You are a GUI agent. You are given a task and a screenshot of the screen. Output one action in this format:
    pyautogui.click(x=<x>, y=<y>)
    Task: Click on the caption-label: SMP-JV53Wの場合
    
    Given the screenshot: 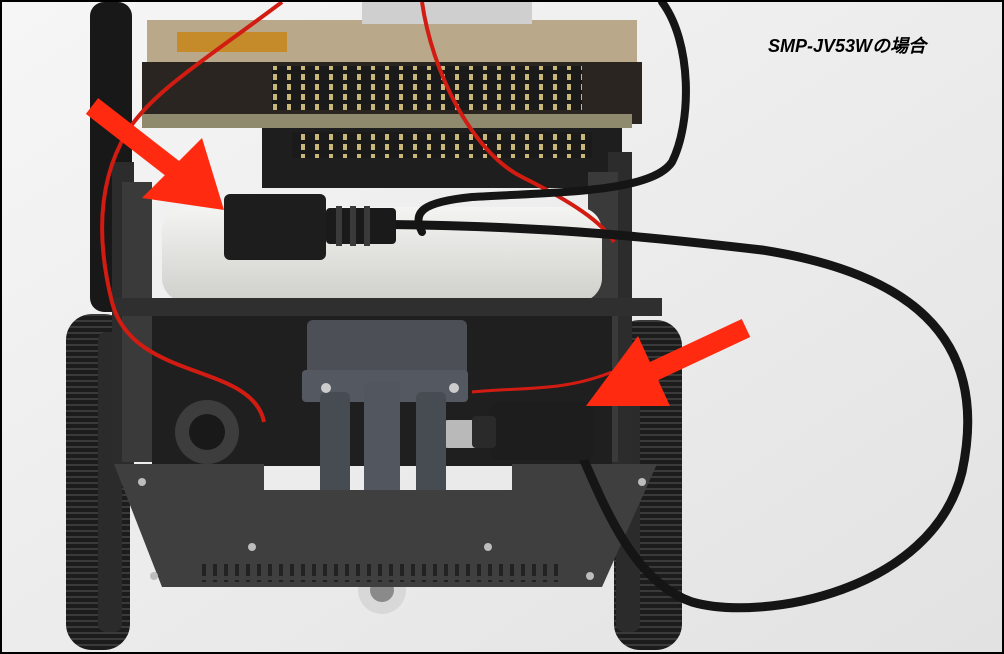 What is the action you would take?
    pyautogui.click(x=847, y=46)
    